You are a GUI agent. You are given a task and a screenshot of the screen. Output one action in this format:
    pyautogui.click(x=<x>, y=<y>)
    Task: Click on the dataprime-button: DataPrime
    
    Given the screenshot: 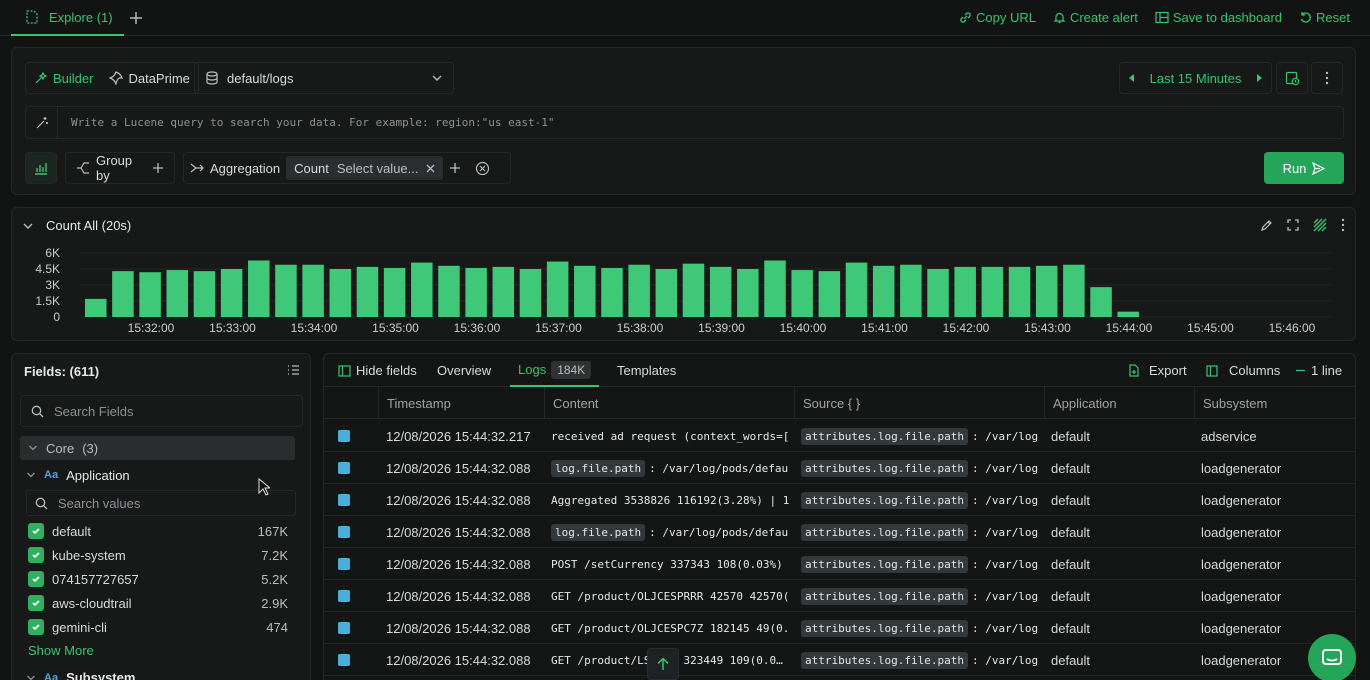 What is the action you would take?
    pyautogui.click(x=149, y=78)
    